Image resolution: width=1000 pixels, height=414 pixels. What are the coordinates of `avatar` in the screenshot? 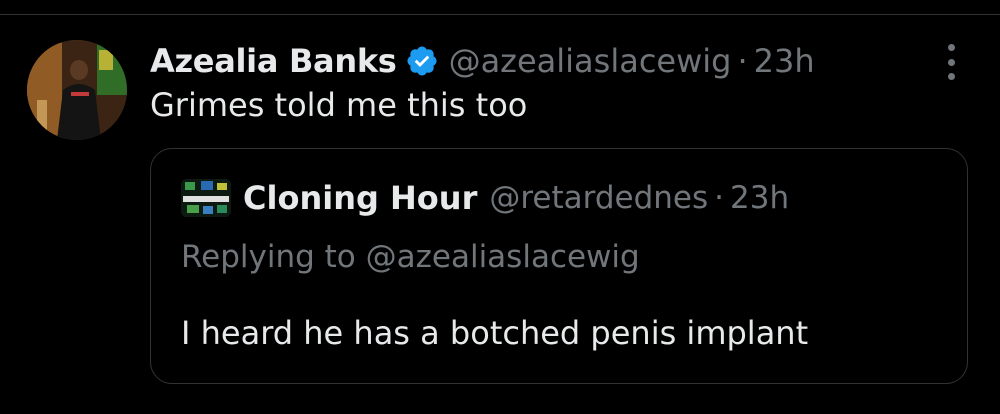 It's located at (77, 90).